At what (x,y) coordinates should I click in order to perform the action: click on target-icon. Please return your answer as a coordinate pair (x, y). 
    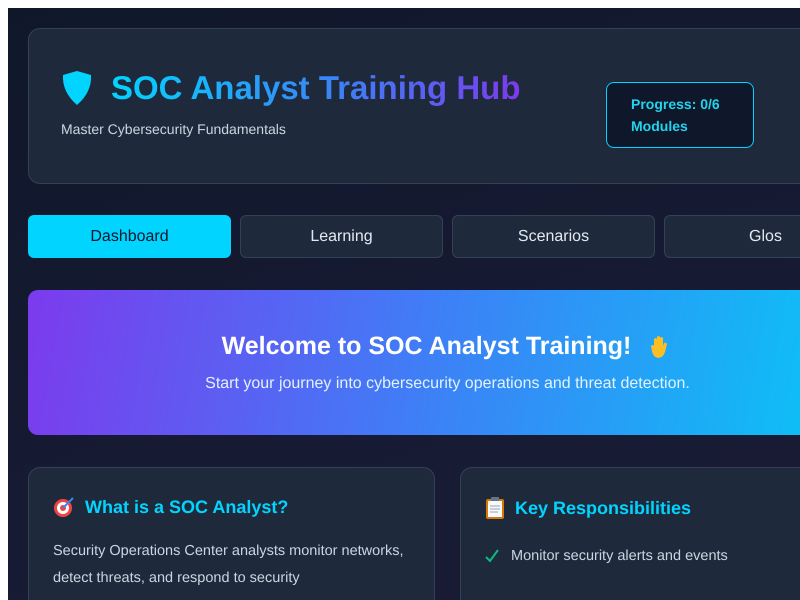
    Looking at the image, I should click on (64, 507).